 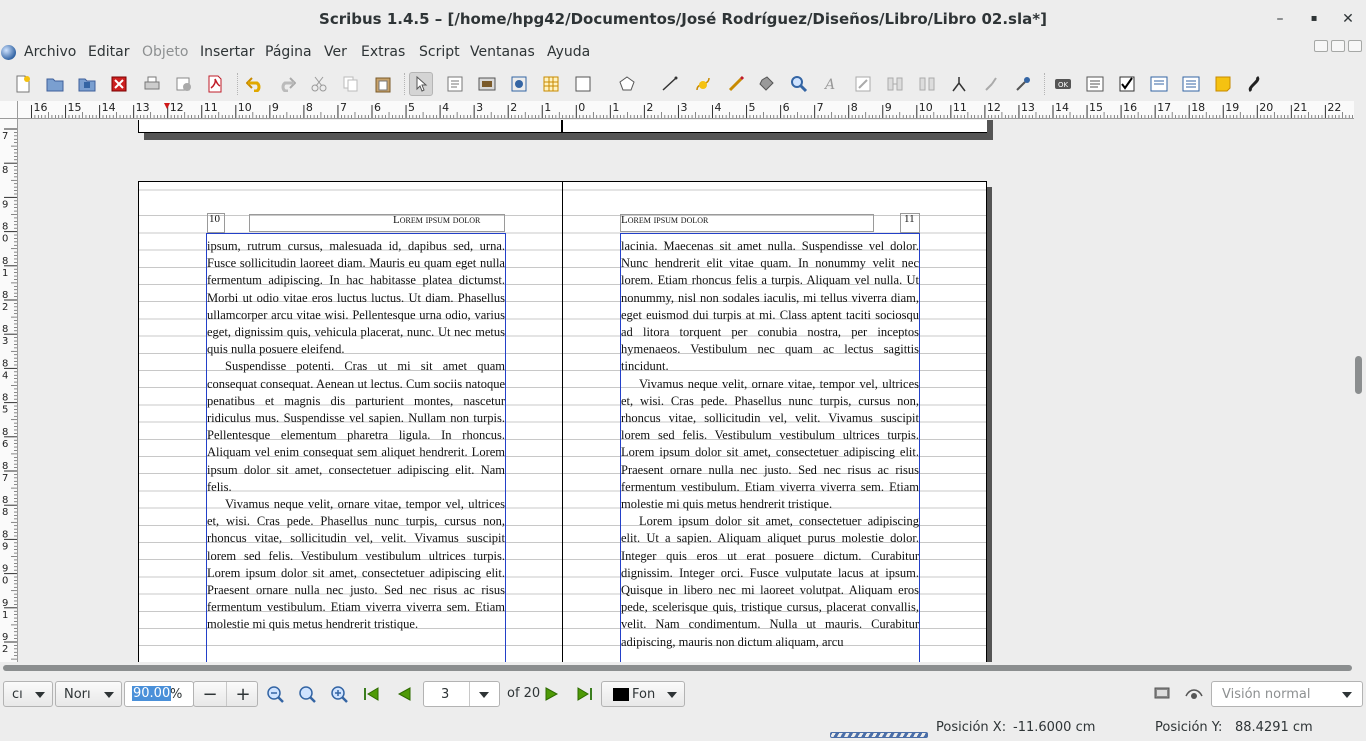 What do you see at coordinates (1023, 84) in the screenshot?
I see `eyedropper-icon` at bounding box center [1023, 84].